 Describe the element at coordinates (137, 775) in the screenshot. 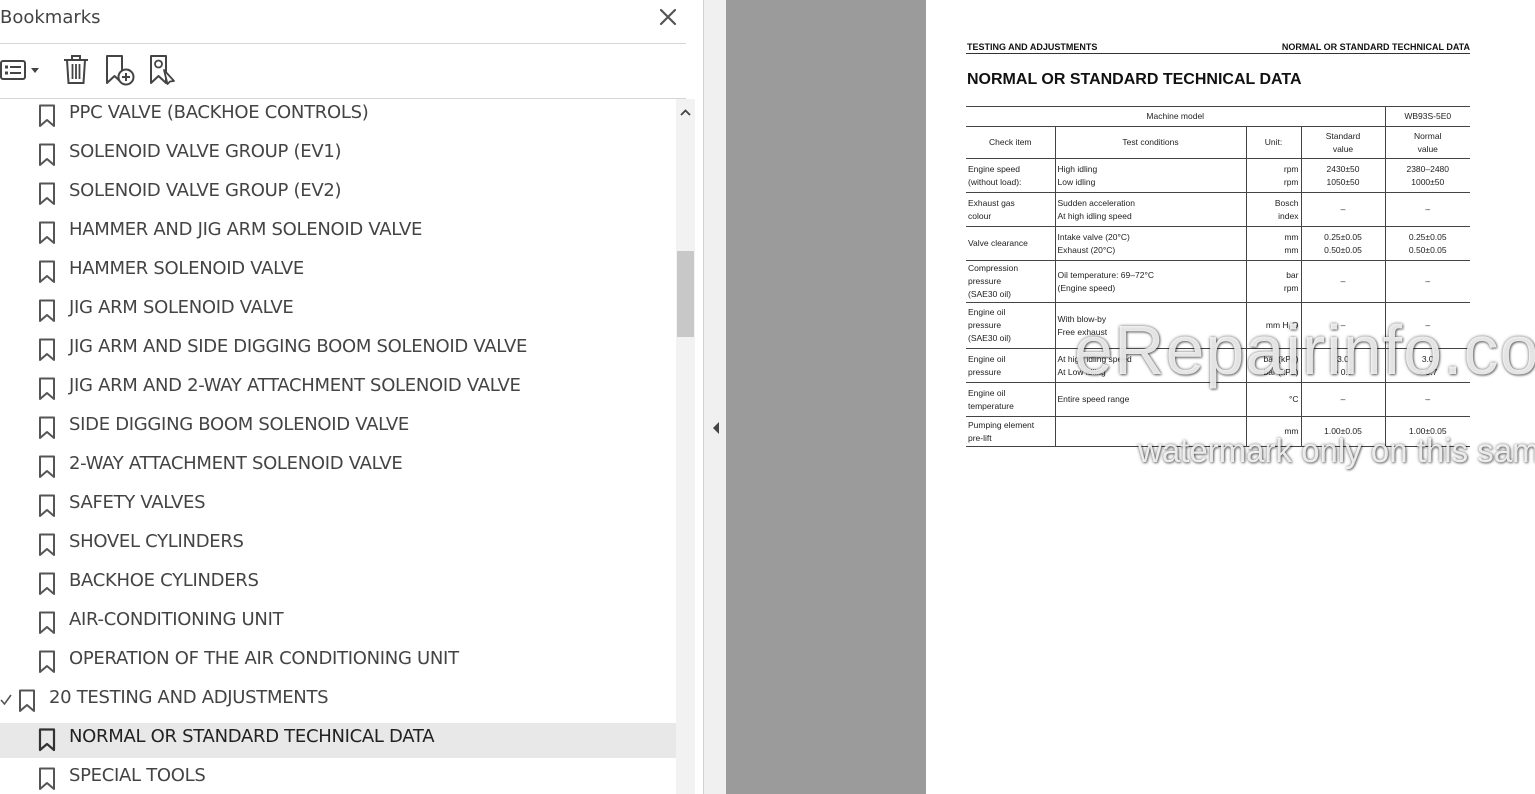

I see `bookmark-label: SPECIAL TOOLS` at that location.